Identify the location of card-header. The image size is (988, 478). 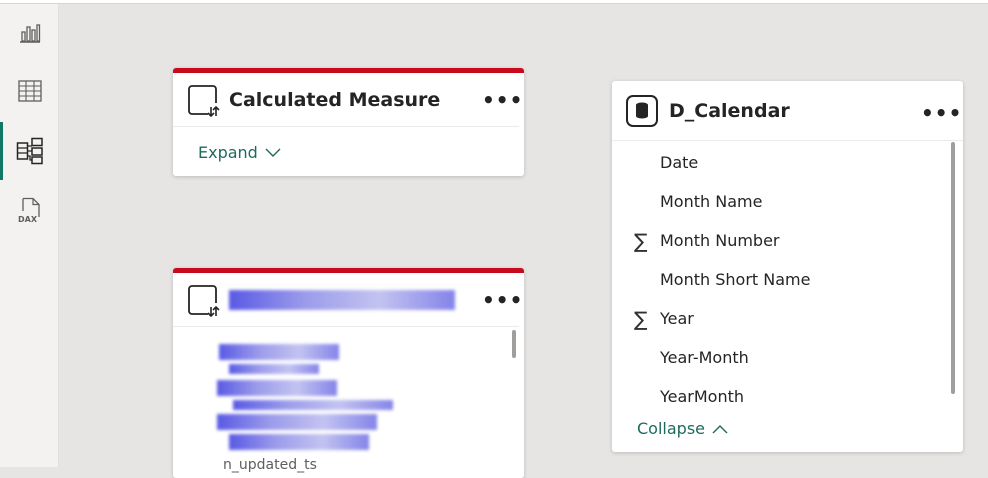
(348, 300).